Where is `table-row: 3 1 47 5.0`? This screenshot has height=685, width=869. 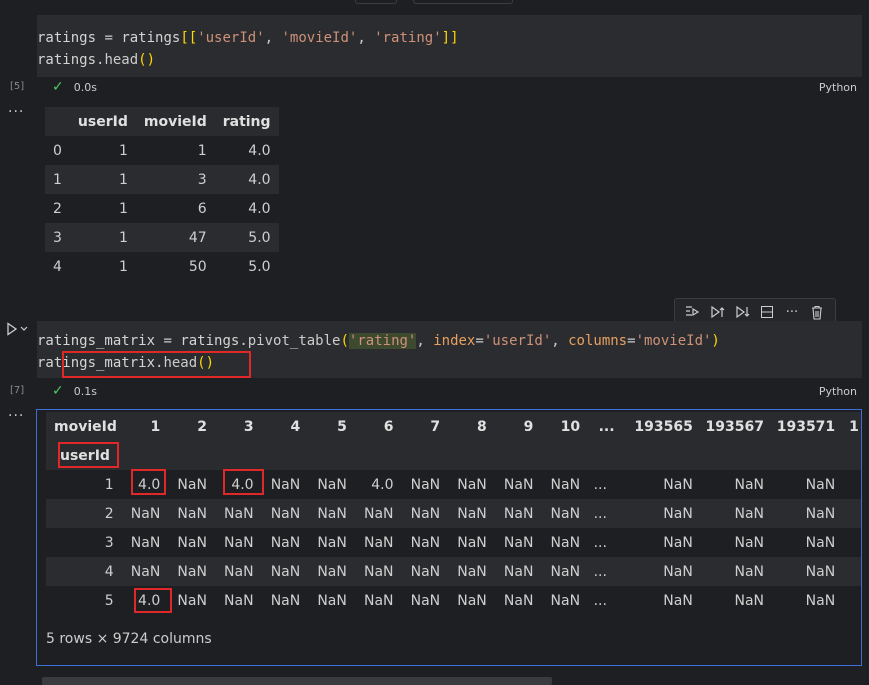
table-row: 3 1 47 5.0 is located at coordinates (162, 237).